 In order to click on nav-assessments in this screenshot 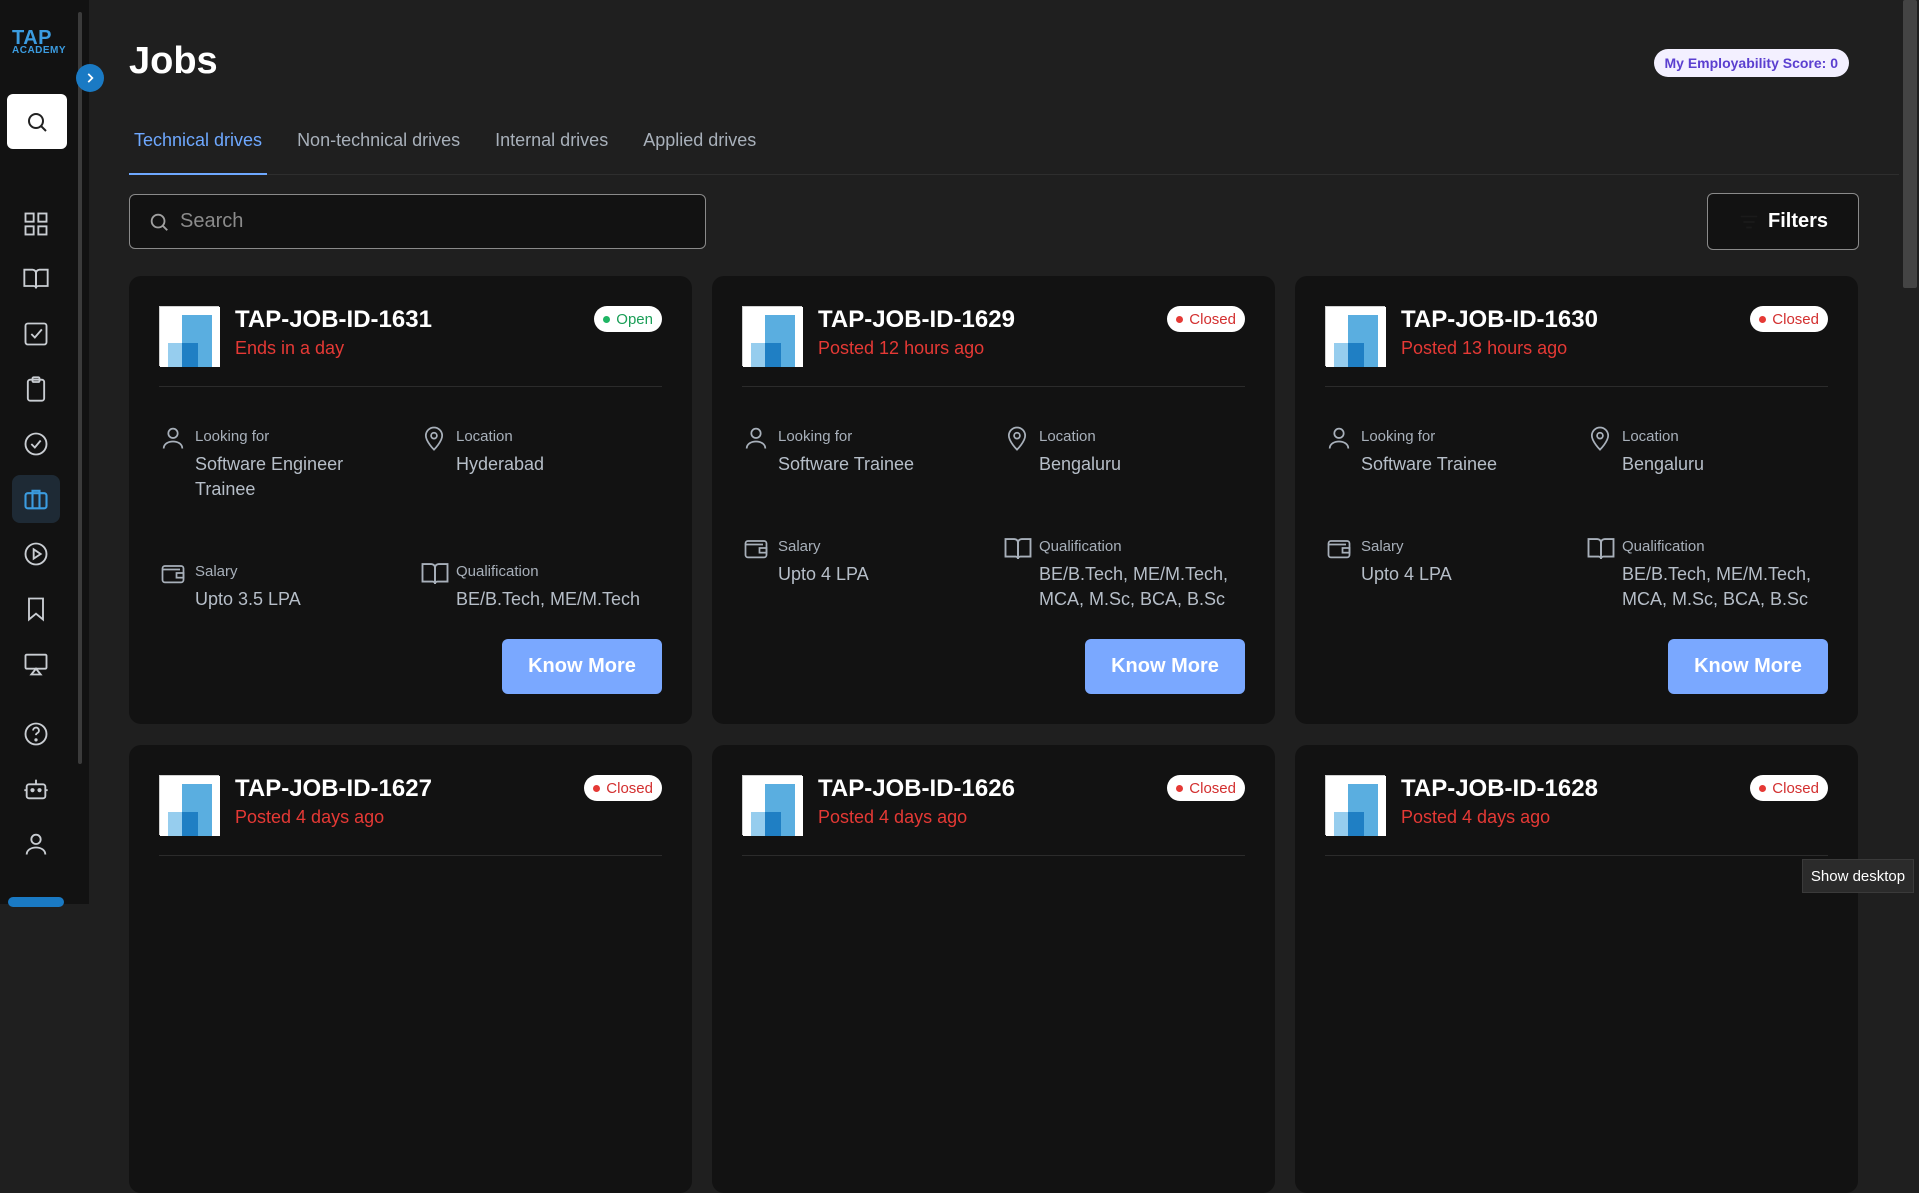, I will do `click(36, 444)`.